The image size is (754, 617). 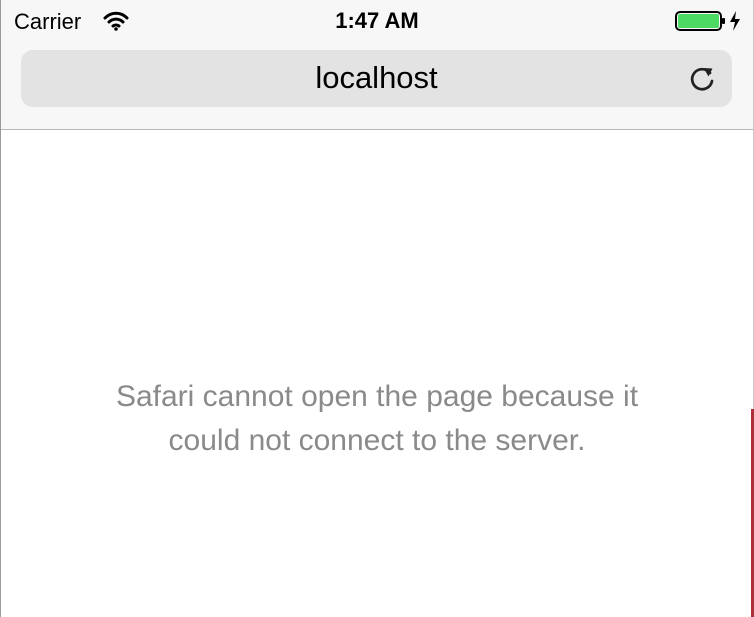 I want to click on status-bar: Carrier 1:47 AM, so click(x=377, y=21).